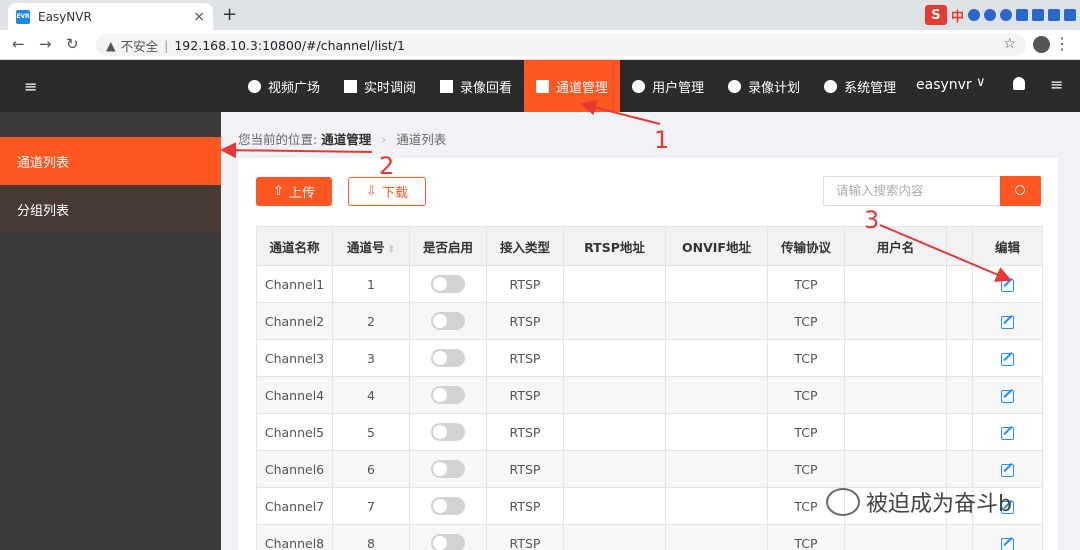 This screenshot has height=550, width=1080. I want to click on cell-channel-no: 7, so click(371, 506).